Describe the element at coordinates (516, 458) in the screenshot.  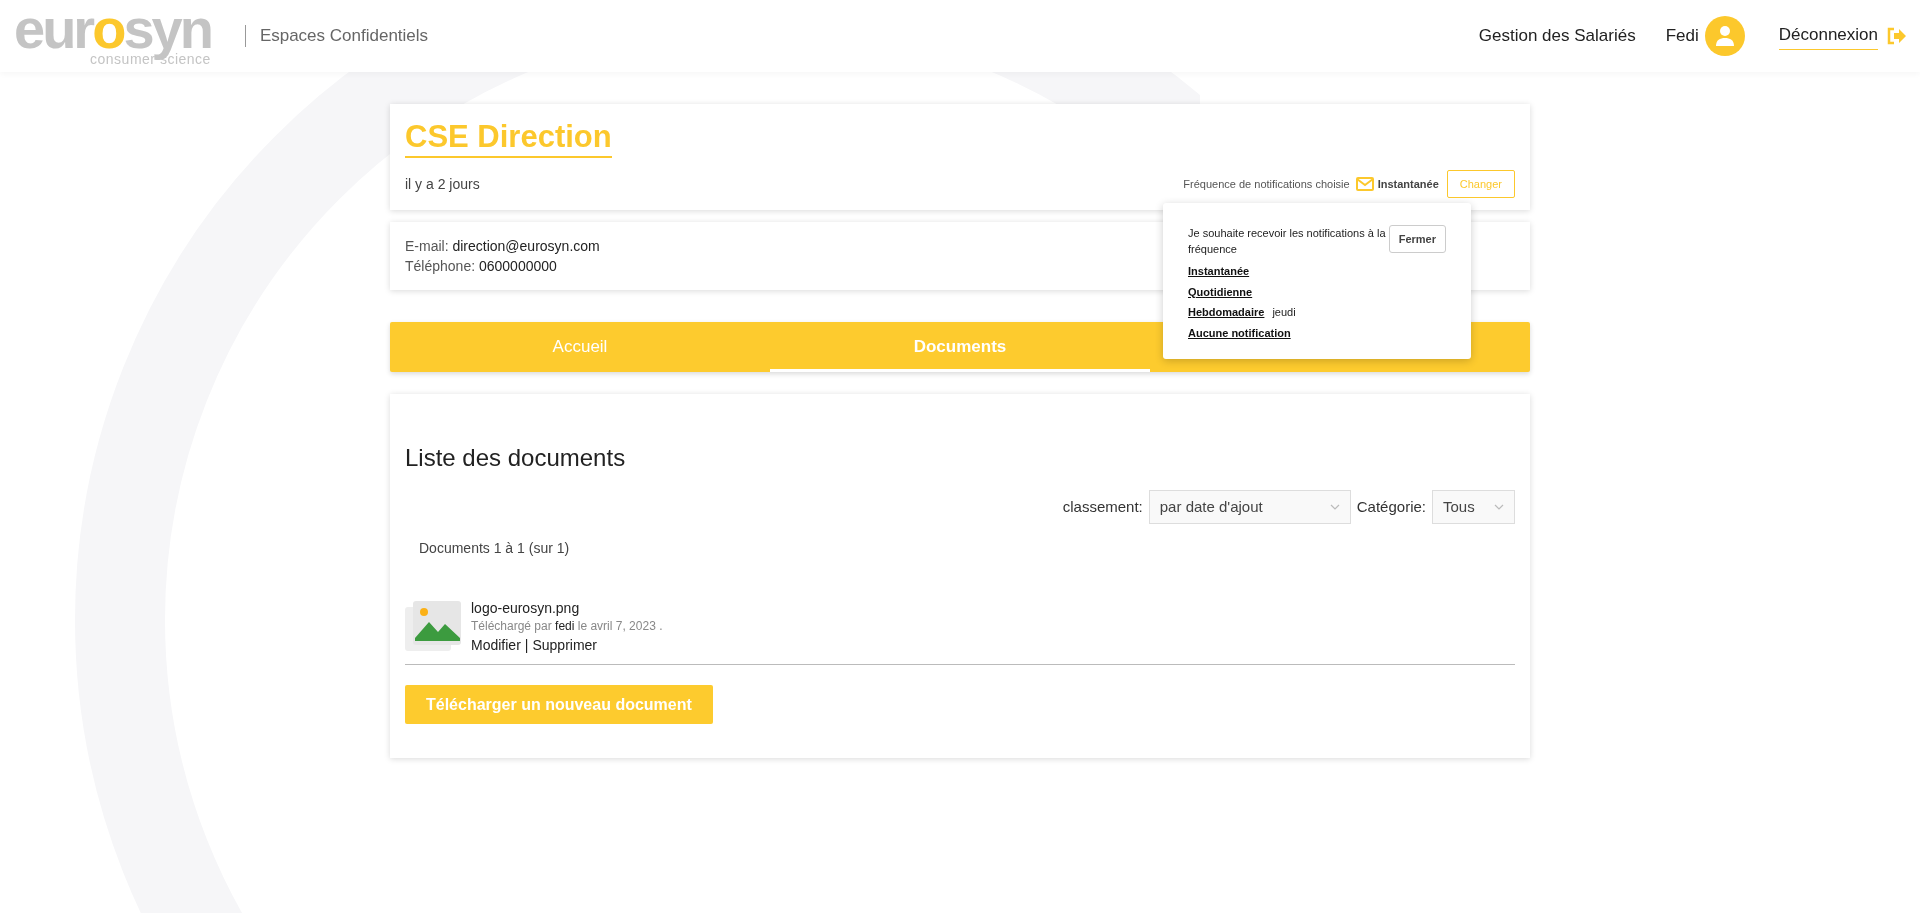
I see `documents-title: Liste des documents` at that location.